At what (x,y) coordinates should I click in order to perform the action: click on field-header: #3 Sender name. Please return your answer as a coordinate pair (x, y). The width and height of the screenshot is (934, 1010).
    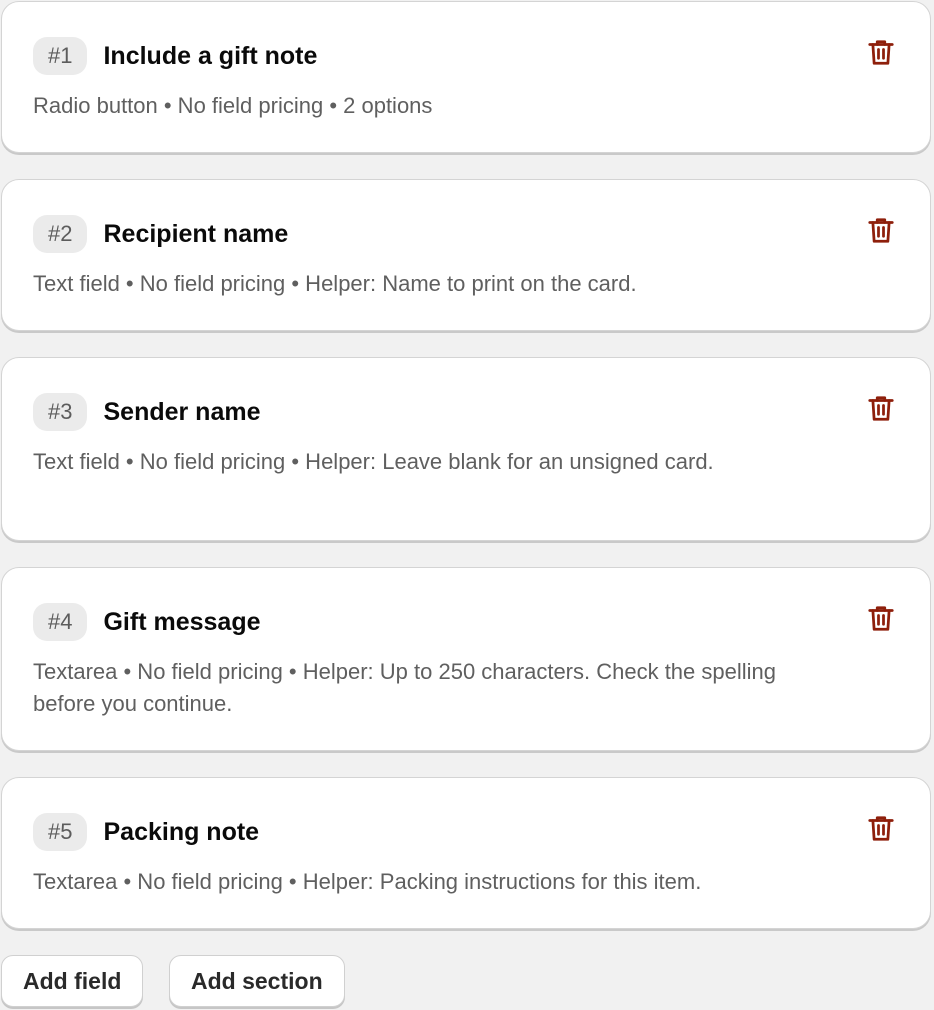
    Looking at the image, I should click on (147, 412).